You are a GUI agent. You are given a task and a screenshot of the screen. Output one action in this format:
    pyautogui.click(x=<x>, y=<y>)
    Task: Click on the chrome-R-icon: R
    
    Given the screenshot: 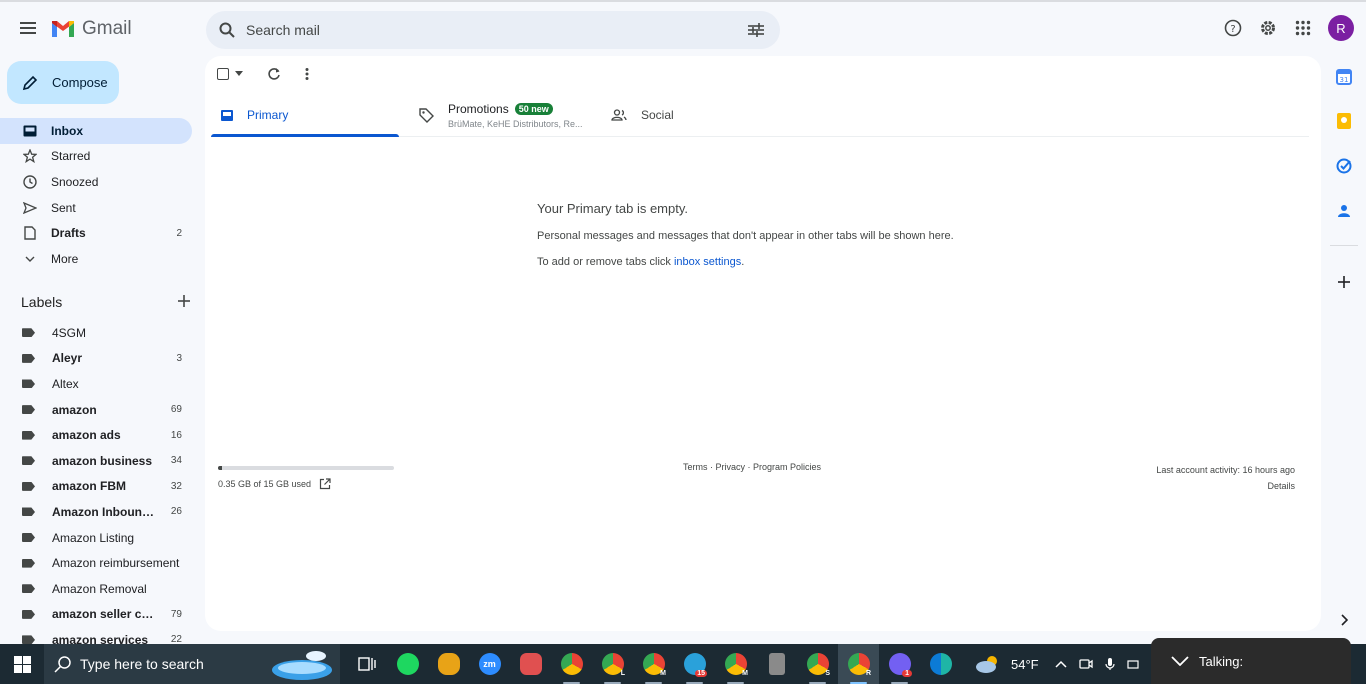 What is the action you would take?
    pyautogui.click(x=858, y=664)
    